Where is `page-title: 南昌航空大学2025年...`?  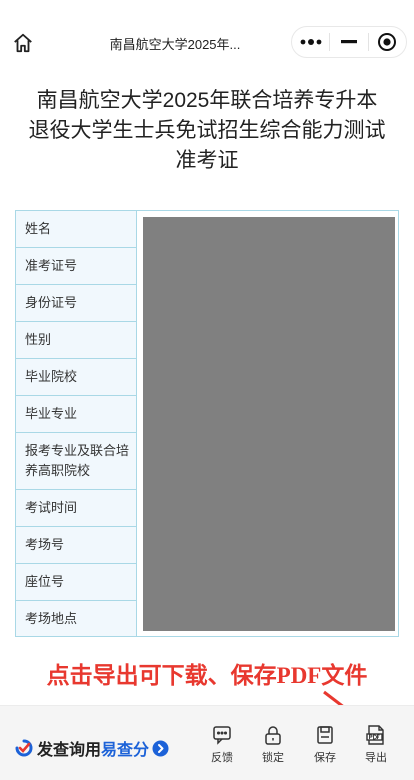 page-title: 南昌航空大学2025年... is located at coordinates (175, 44).